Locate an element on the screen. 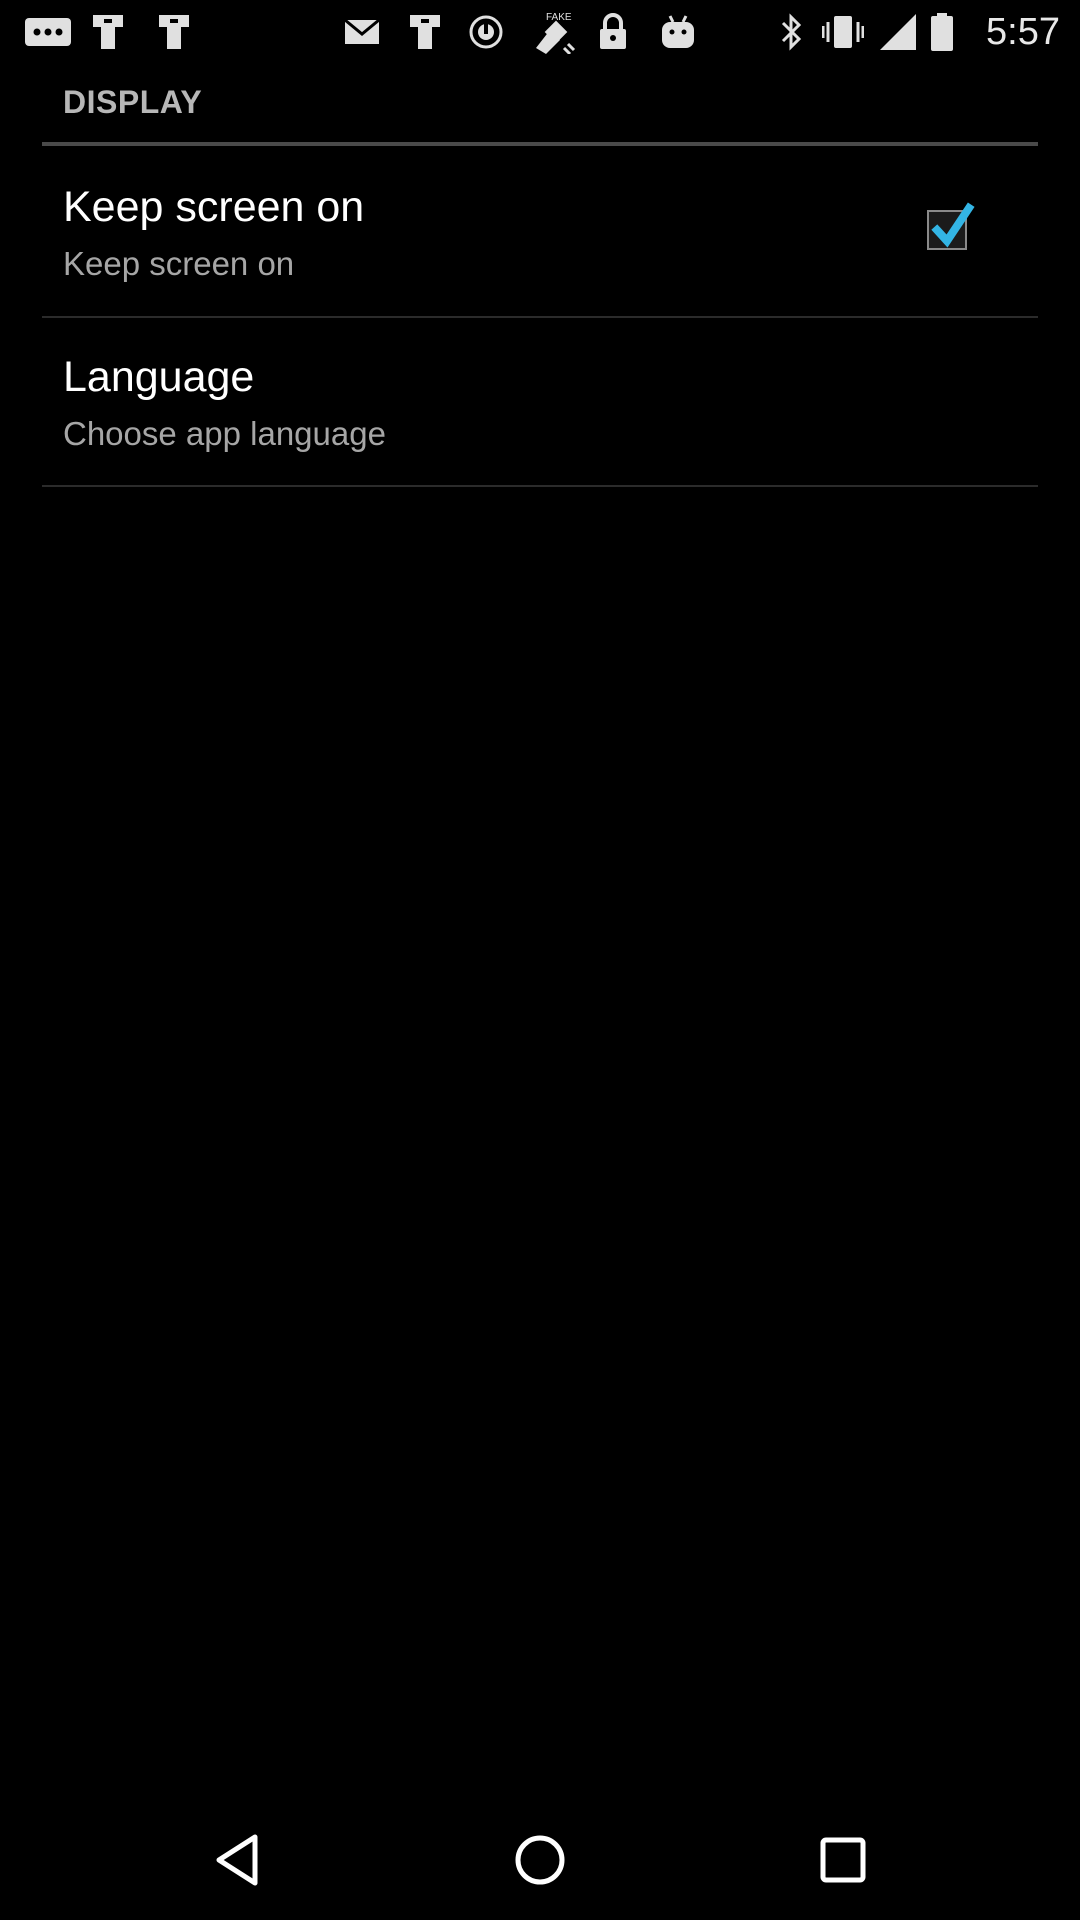  svg-text: FAKE is located at coordinates (559, 17).